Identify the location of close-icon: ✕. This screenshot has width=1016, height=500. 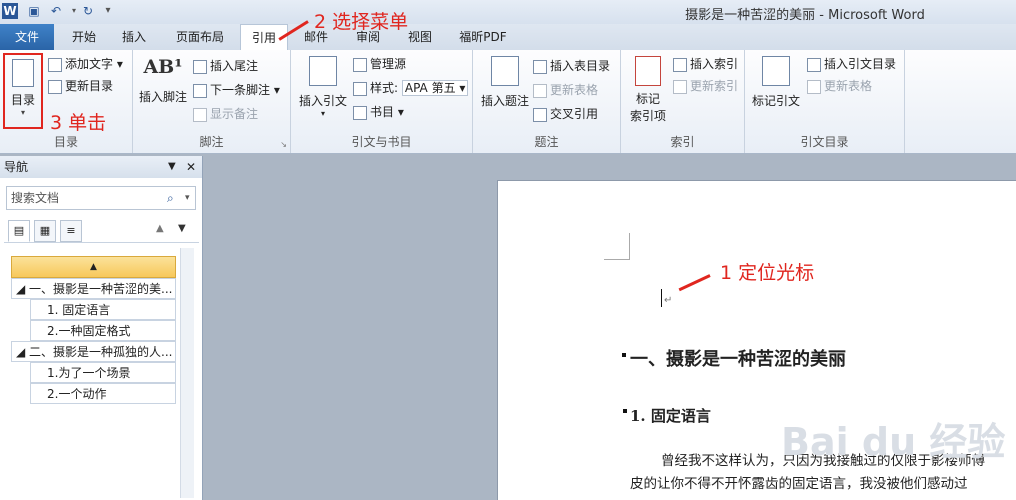
(191, 167).